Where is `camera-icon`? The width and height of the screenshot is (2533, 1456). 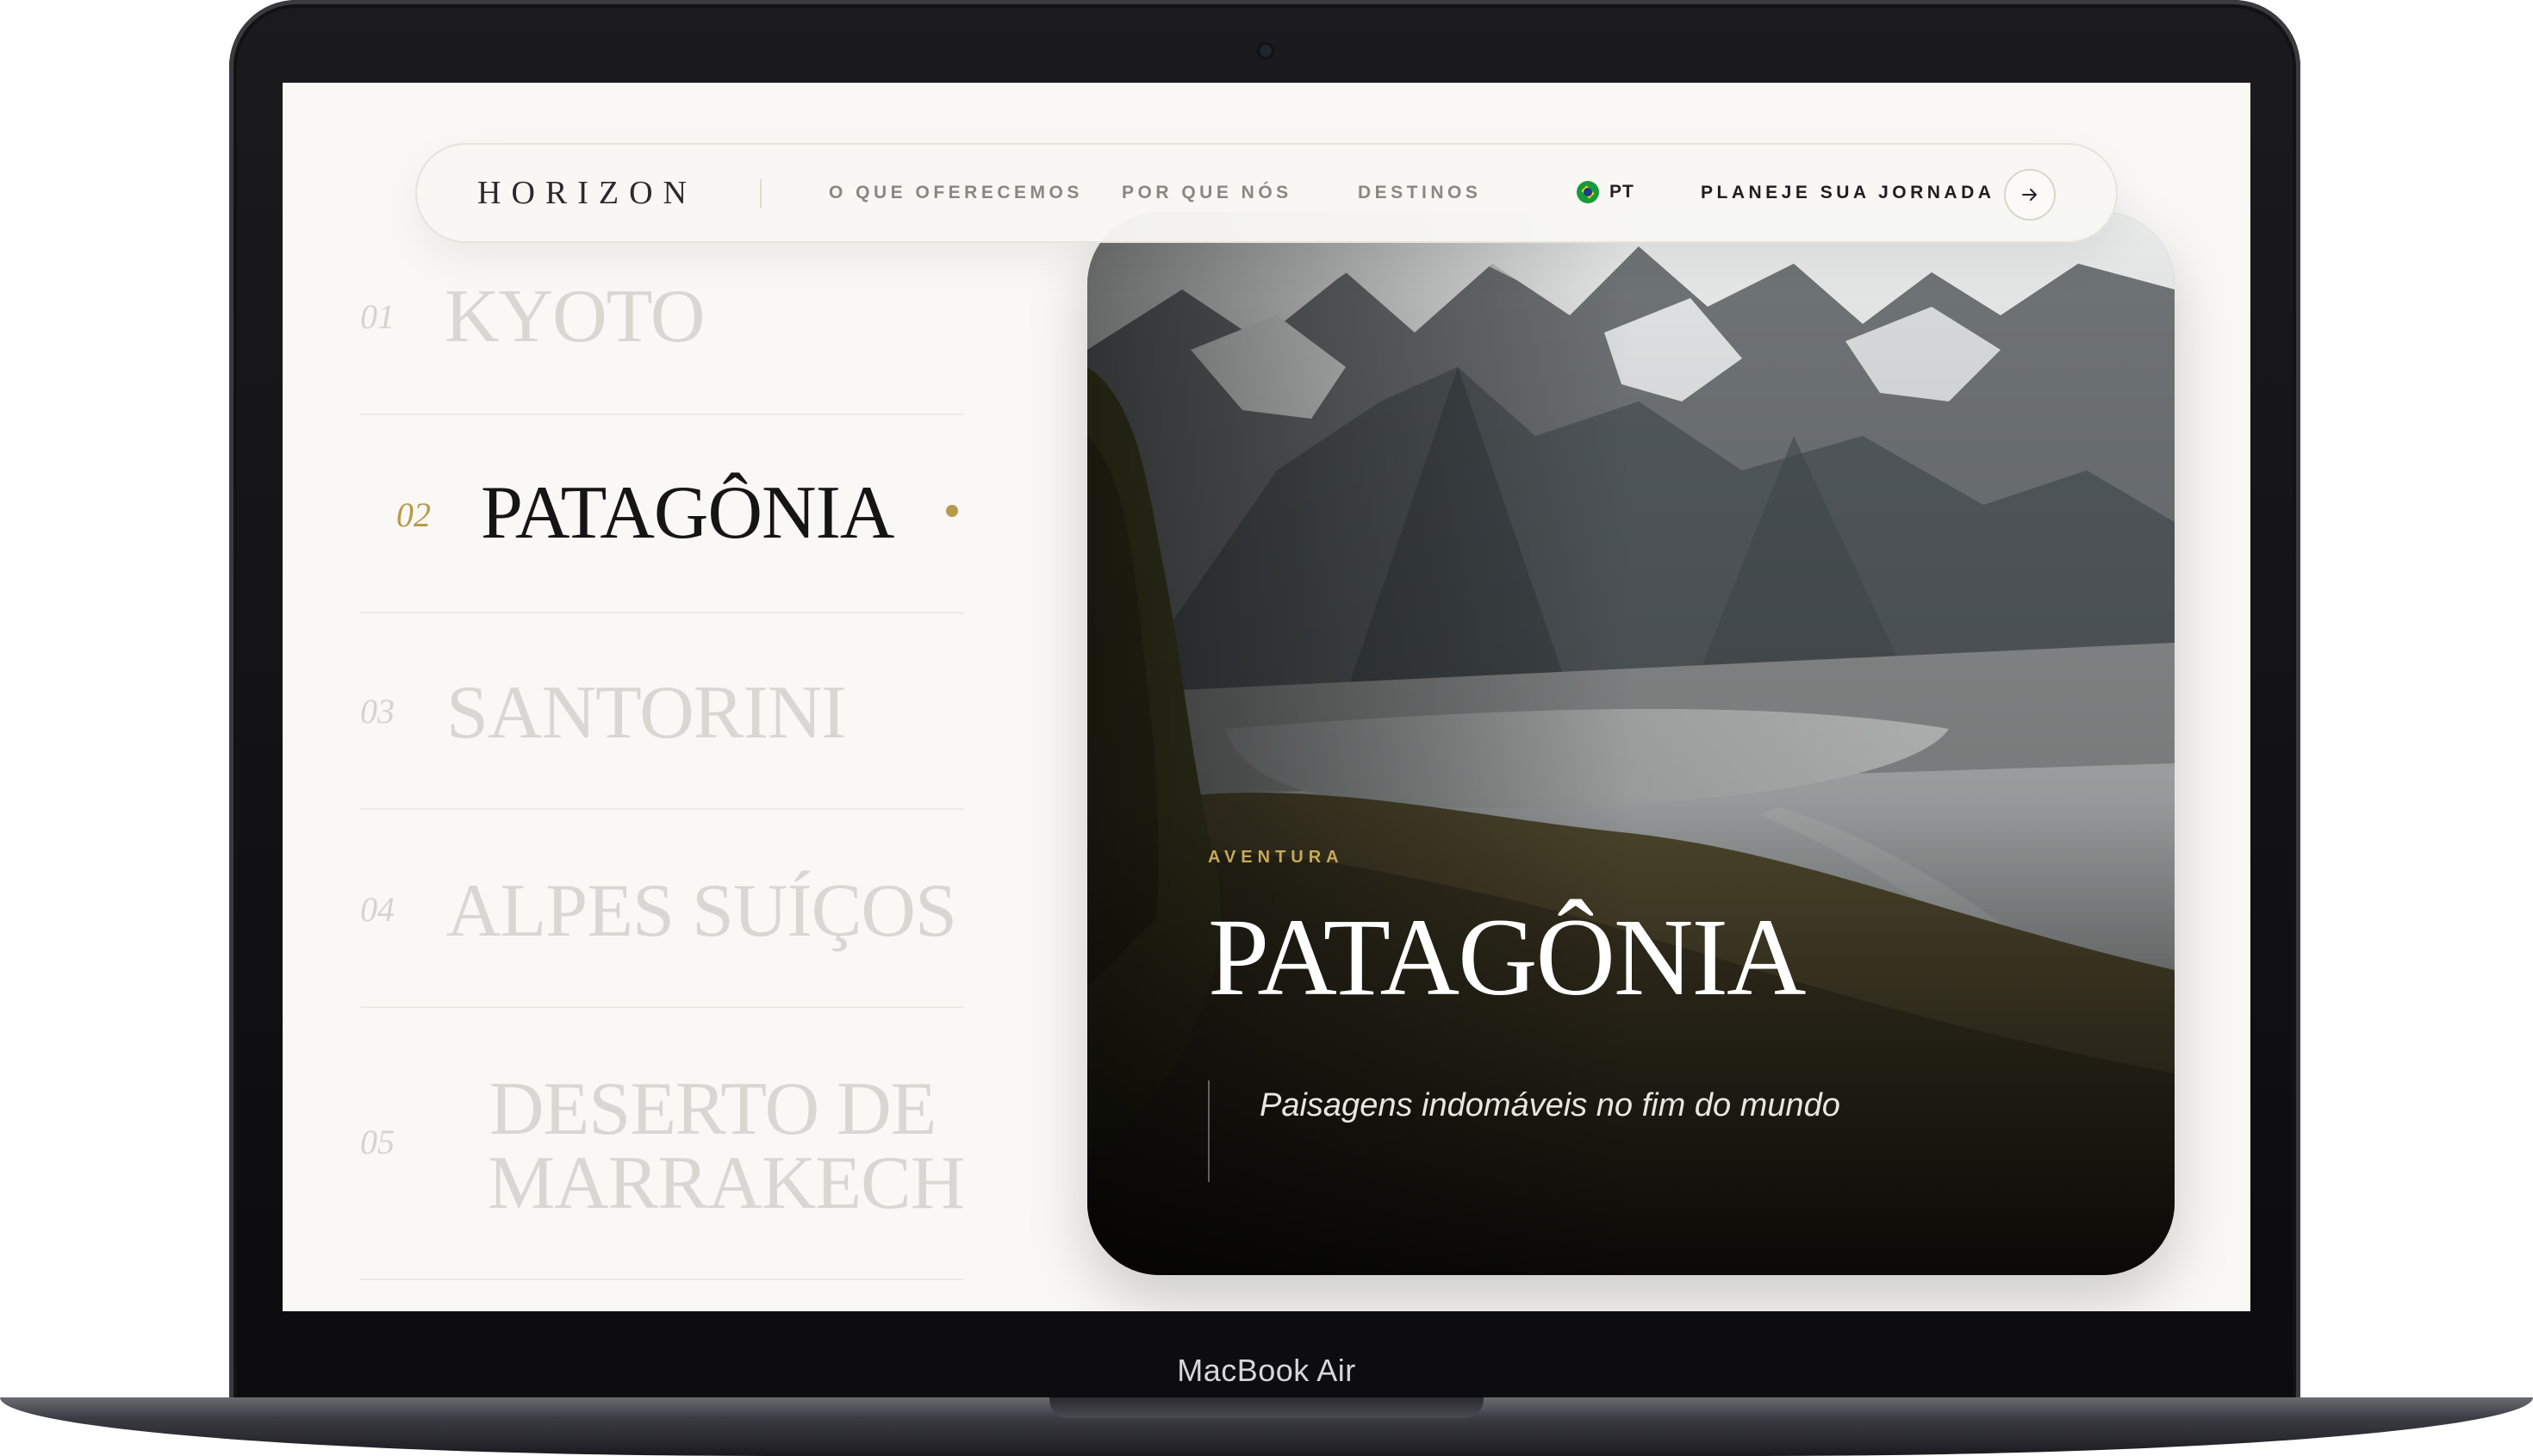 camera-icon is located at coordinates (1266, 51).